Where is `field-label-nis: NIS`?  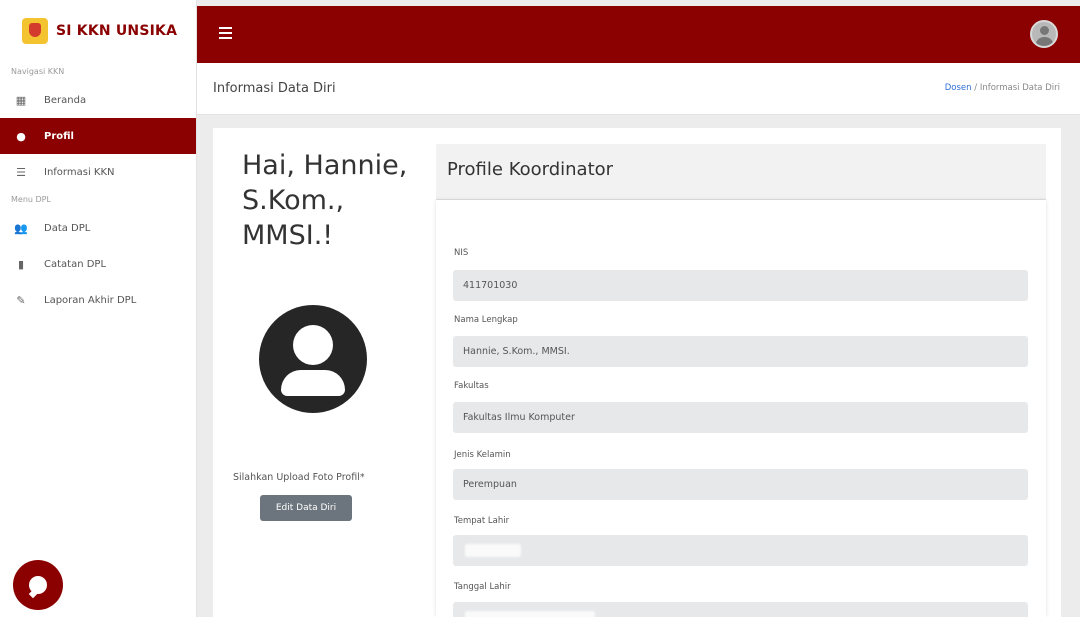
field-label-nis: NIS is located at coordinates (461, 253).